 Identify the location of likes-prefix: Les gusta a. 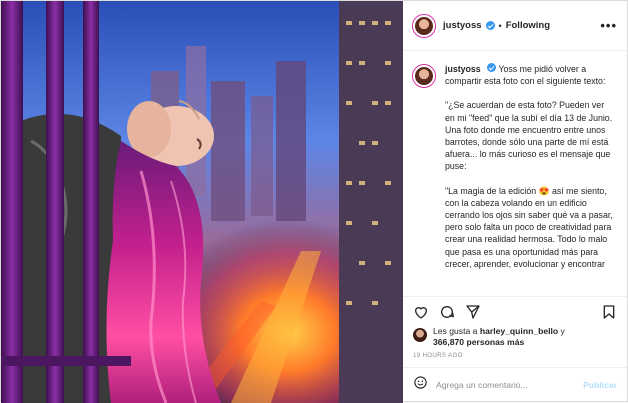
(455, 331).